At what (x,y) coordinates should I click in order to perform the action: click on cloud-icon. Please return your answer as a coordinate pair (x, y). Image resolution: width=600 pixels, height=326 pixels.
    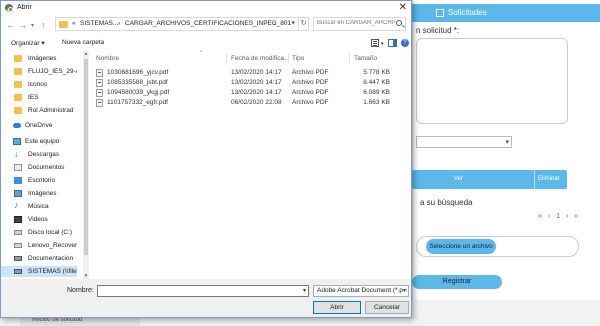
    Looking at the image, I should click on (17, 125).